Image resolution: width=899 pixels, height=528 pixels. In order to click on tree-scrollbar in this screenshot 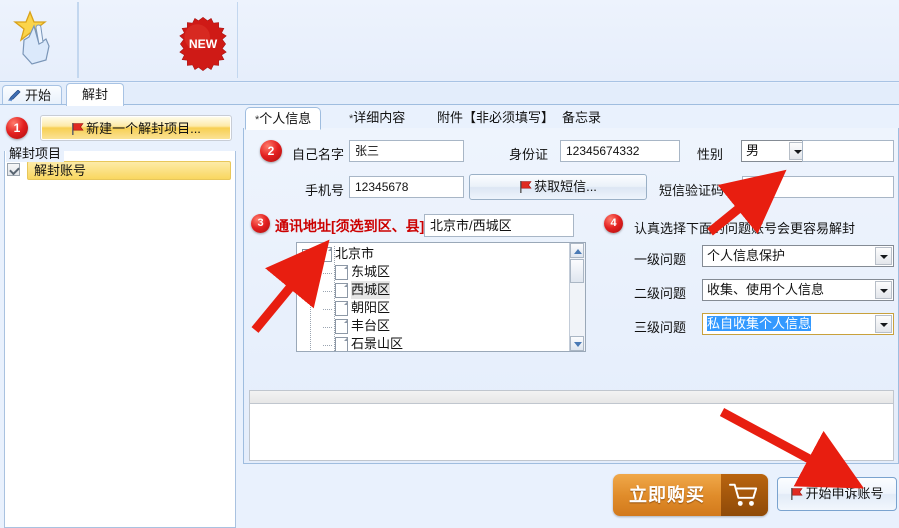, I will do `click(577, 297)`.